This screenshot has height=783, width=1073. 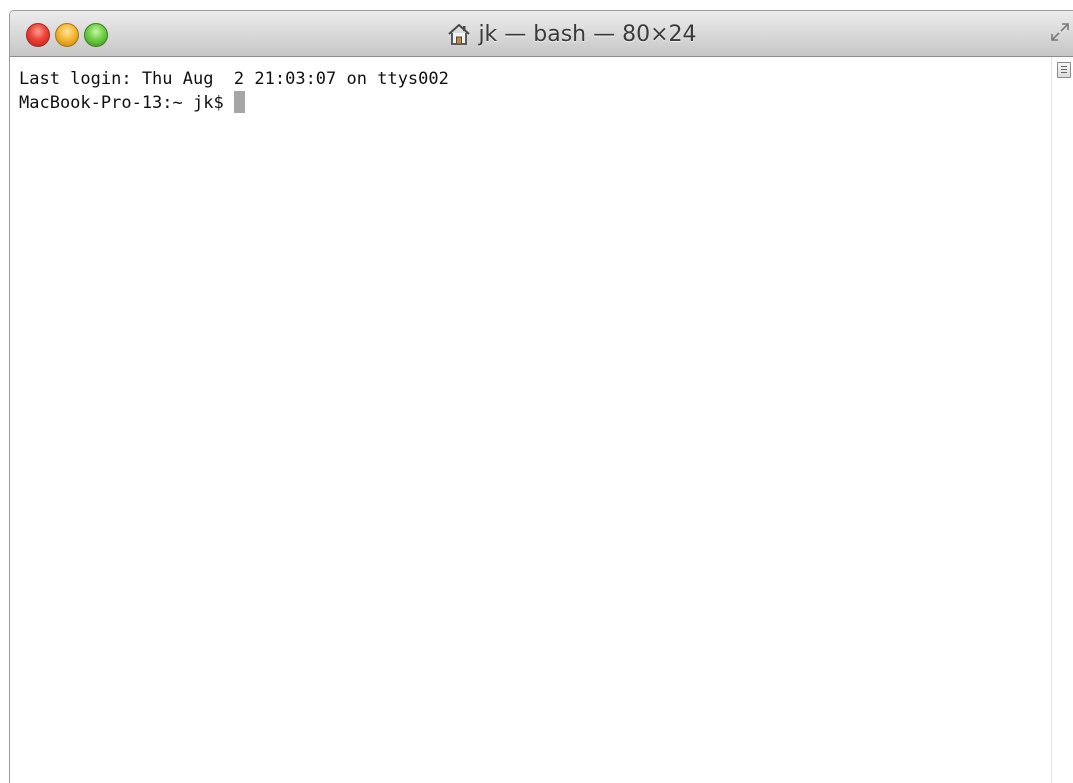 What do you see at coordinates (239, 102) in the screenshot?
I see `text-cursor` at bounding box center [239, 102].